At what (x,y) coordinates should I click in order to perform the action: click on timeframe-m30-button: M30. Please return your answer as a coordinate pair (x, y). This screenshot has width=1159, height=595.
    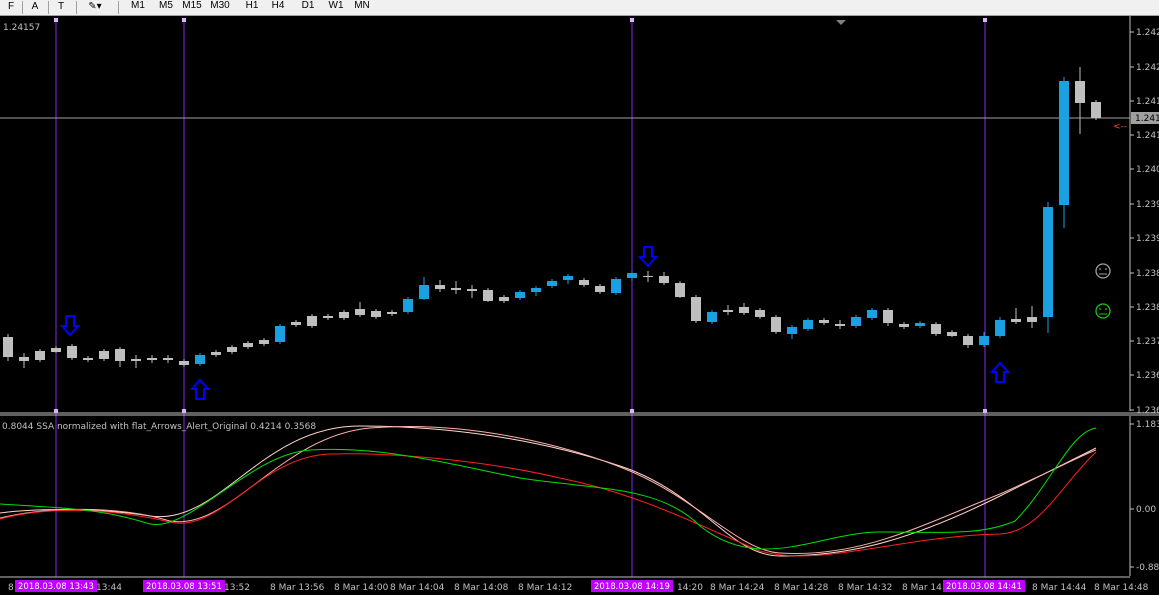
    Looking at the image, I should click on (220, 7).